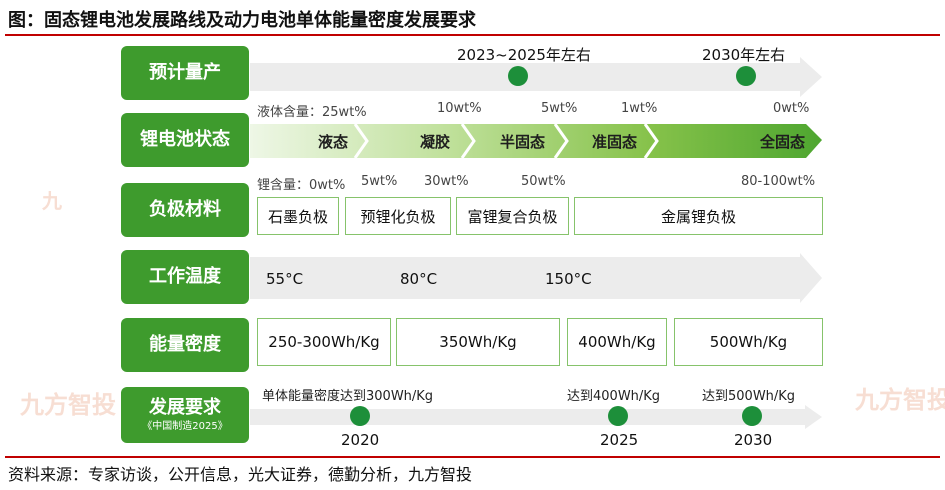  What do you see at coordinates (543, 181) in the screenshot?
I see `lithium-content-3: 50wt%` at bounding box center [543, 181].